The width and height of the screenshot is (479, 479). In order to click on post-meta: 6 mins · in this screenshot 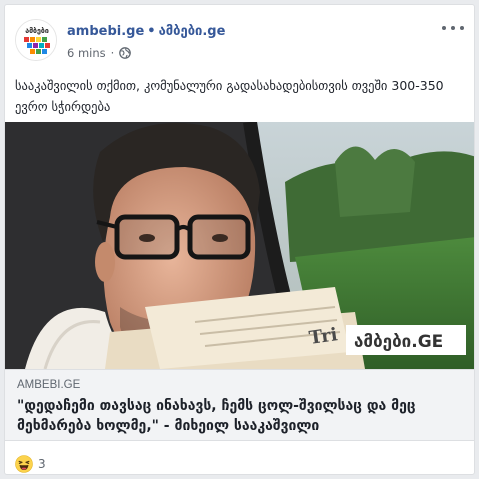, I will do `click(99, 53)`.